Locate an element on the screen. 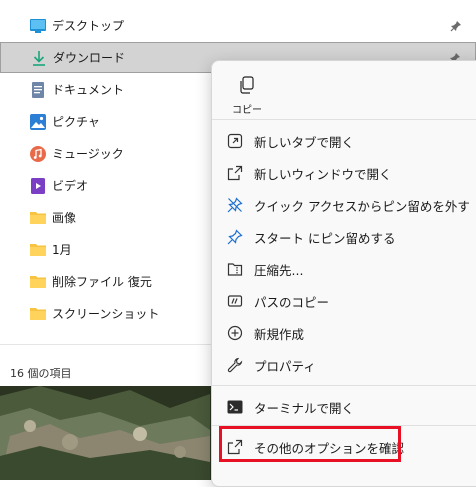  nav-item-label: ドキュメント is located at coordinates (88, 90).